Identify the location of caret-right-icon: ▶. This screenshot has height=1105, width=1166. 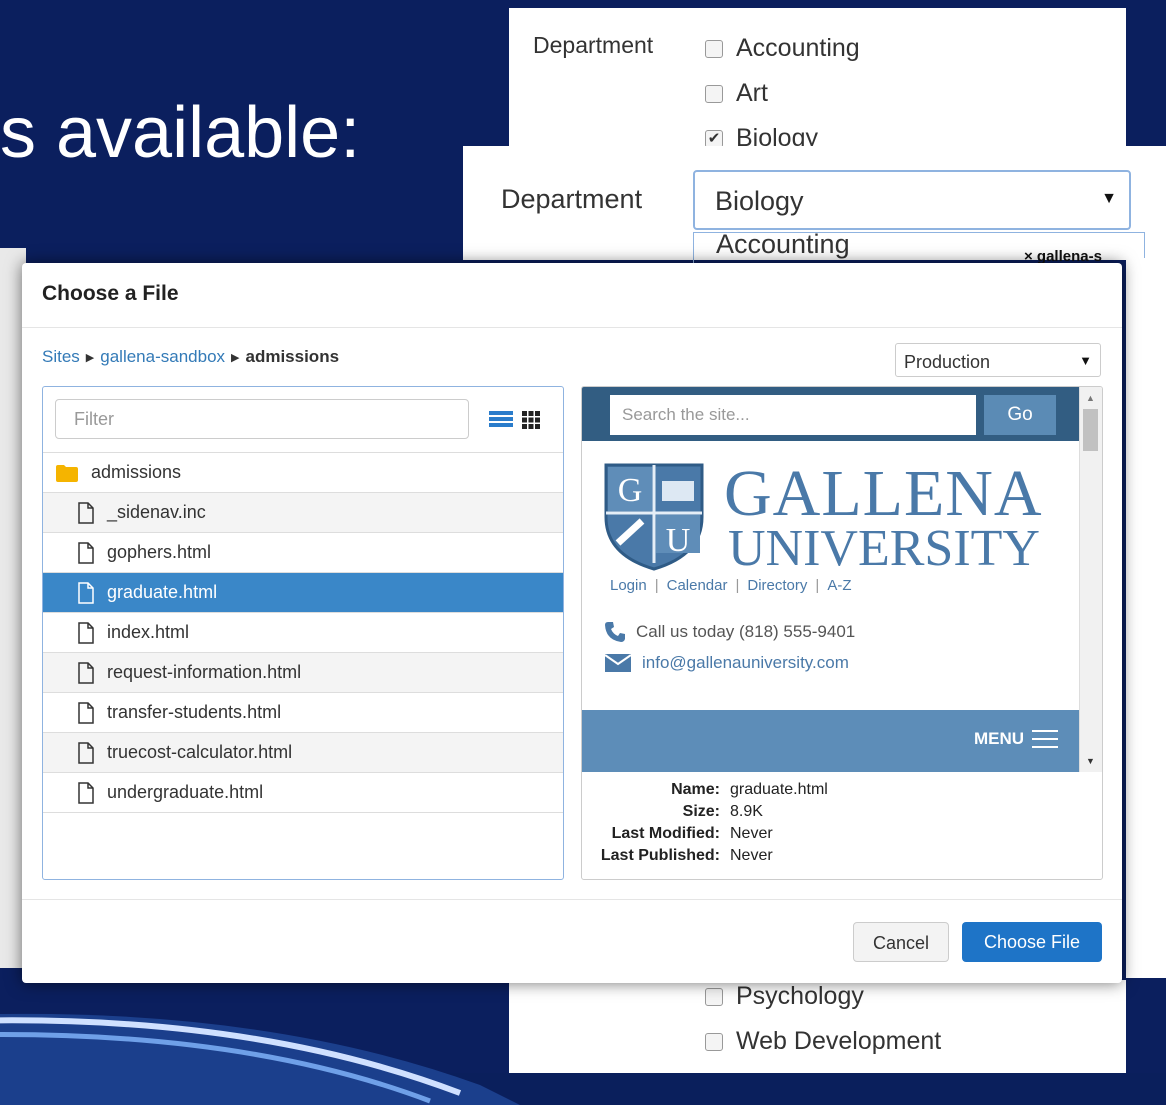
(235, 357).